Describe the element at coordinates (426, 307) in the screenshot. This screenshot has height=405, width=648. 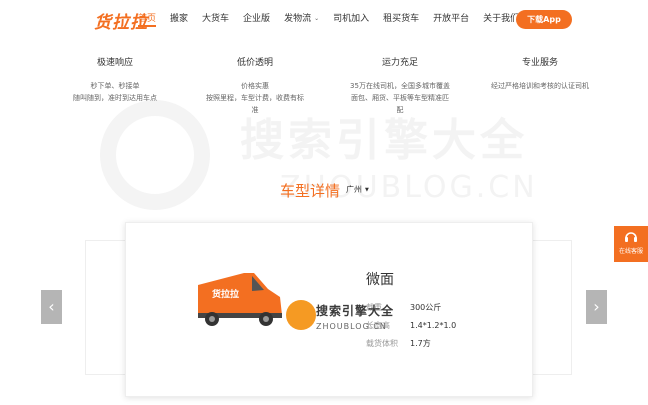
I see `spec-value: 300公斤` at that location.